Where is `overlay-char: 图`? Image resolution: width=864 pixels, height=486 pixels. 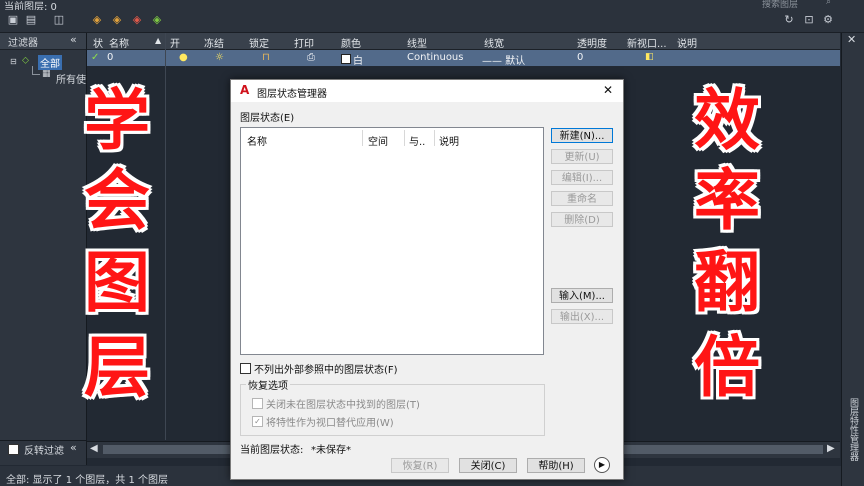
overlay-char: 图 is located at coordinates (117, 282).